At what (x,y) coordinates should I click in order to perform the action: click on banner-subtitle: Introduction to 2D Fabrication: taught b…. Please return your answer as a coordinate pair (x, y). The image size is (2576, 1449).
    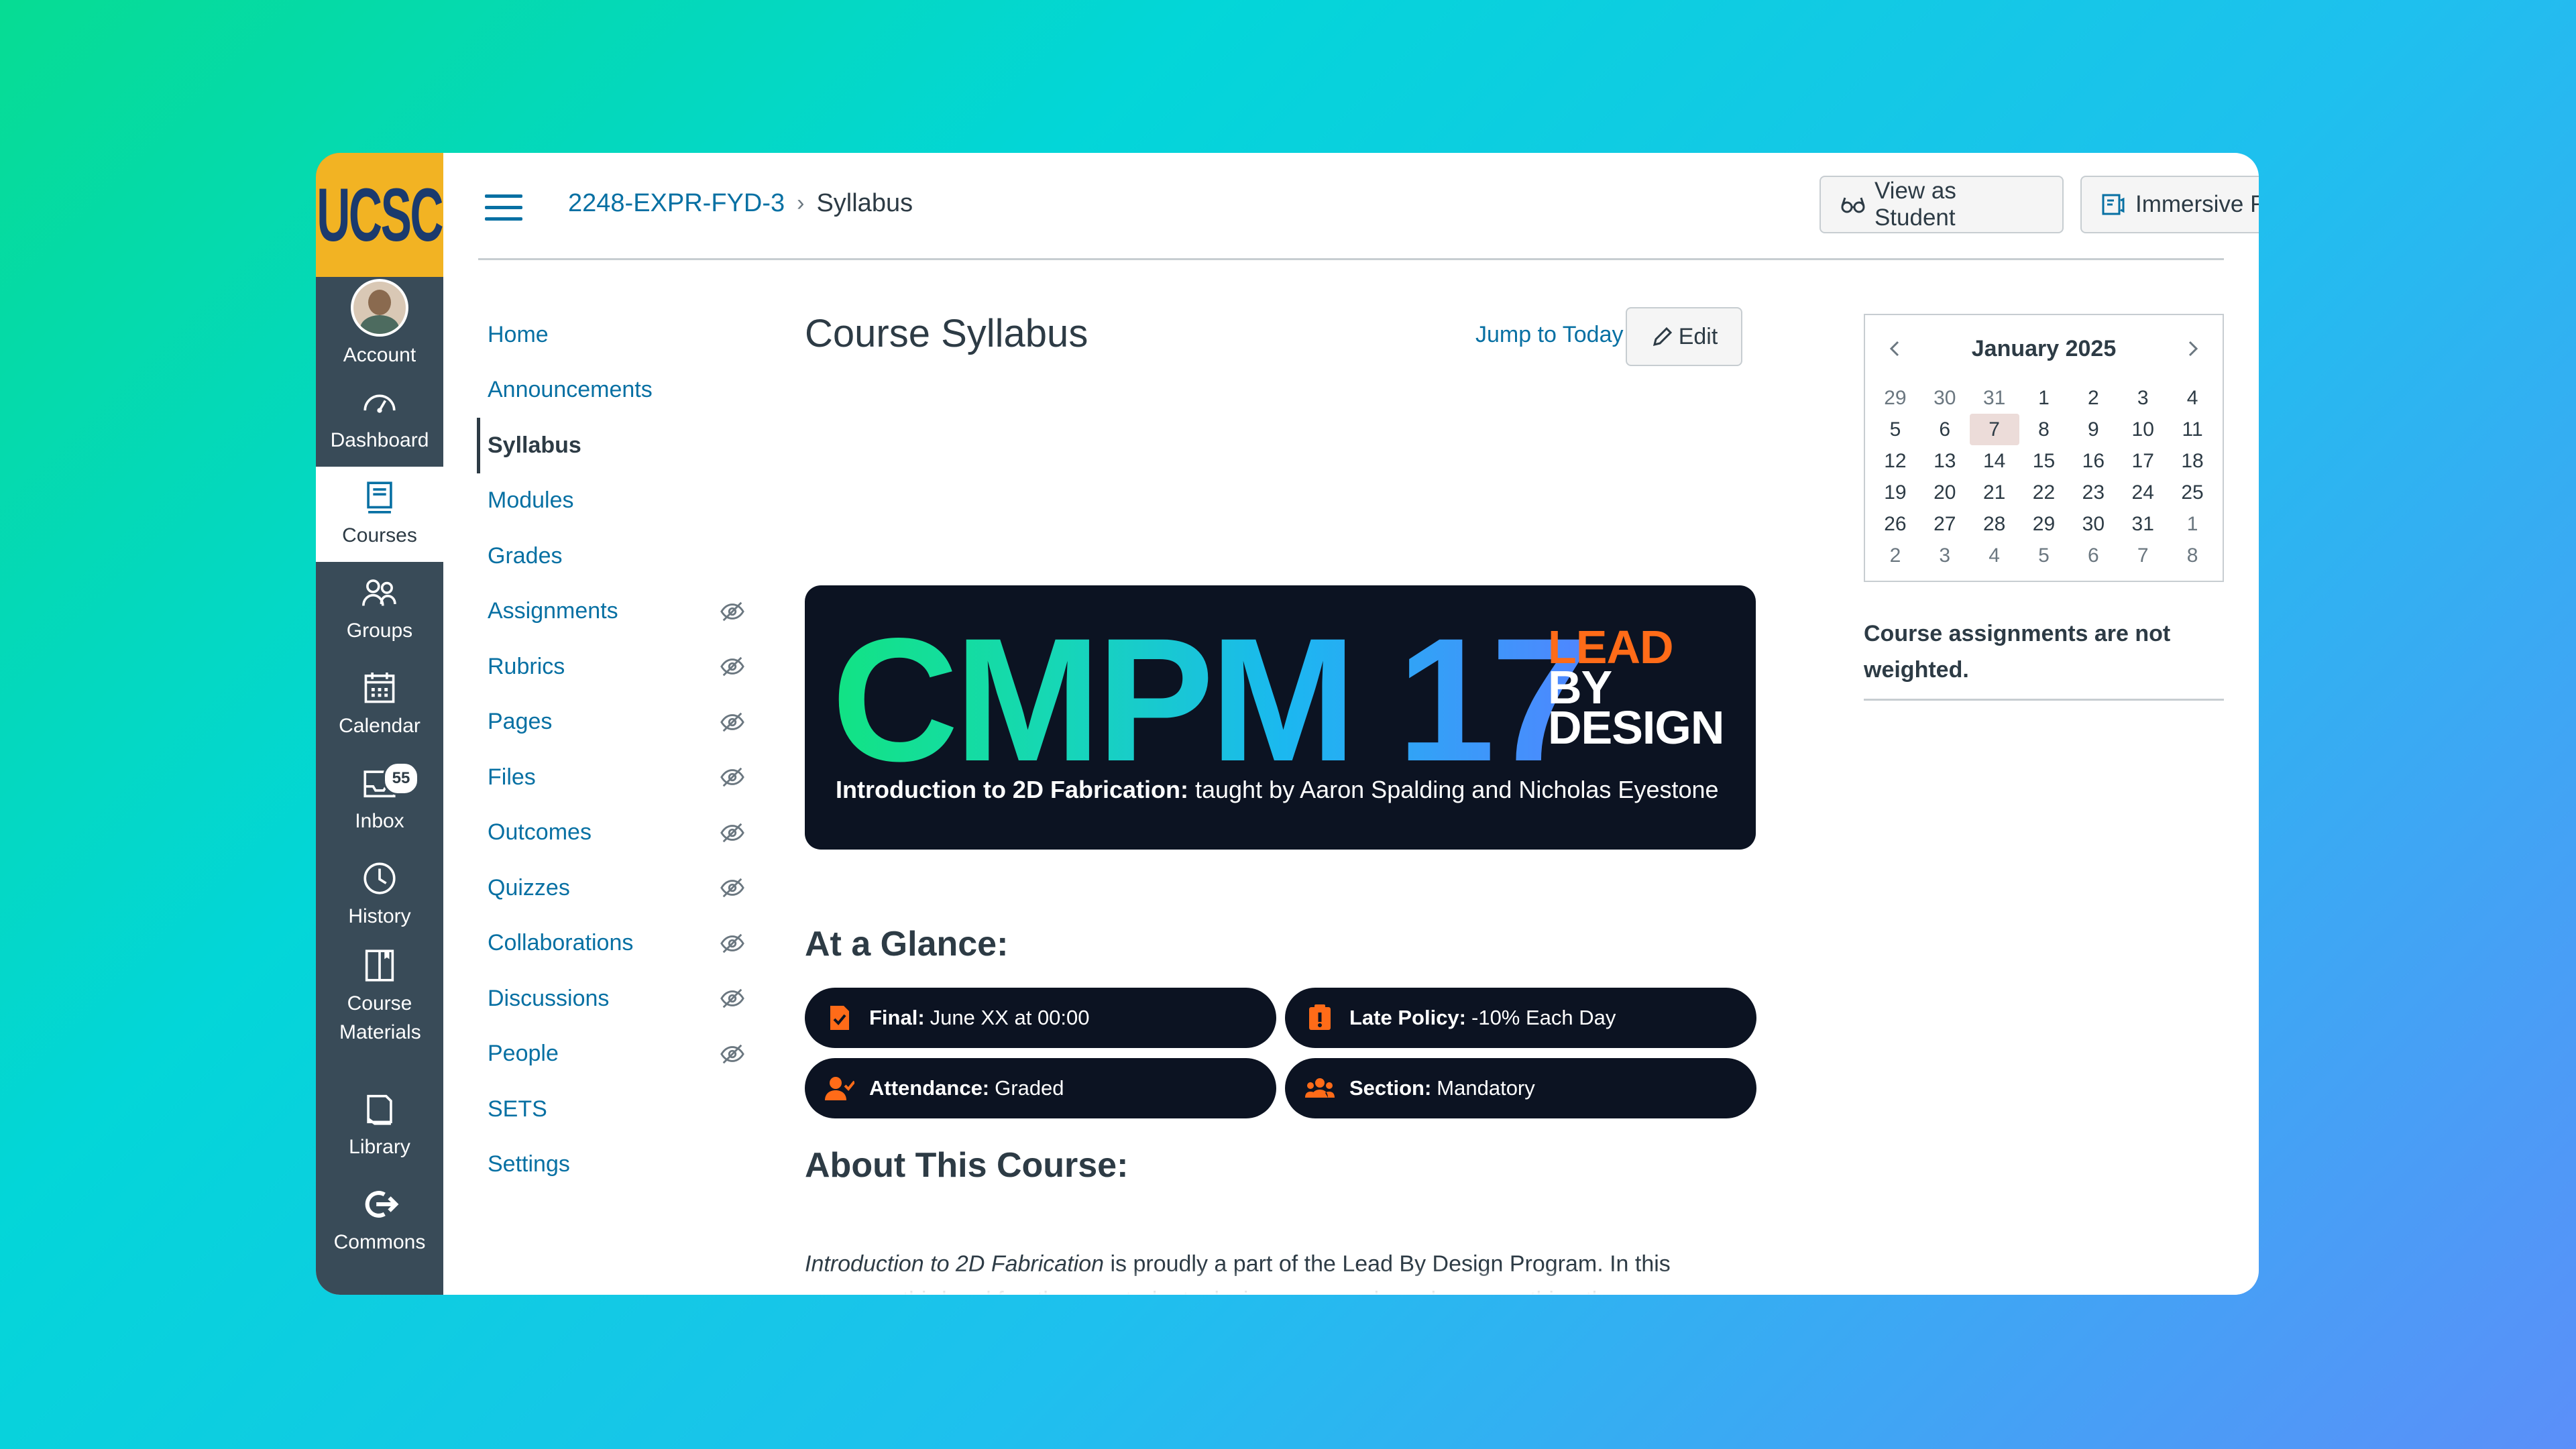
    Looking at the image, I should click on (1277, 790).